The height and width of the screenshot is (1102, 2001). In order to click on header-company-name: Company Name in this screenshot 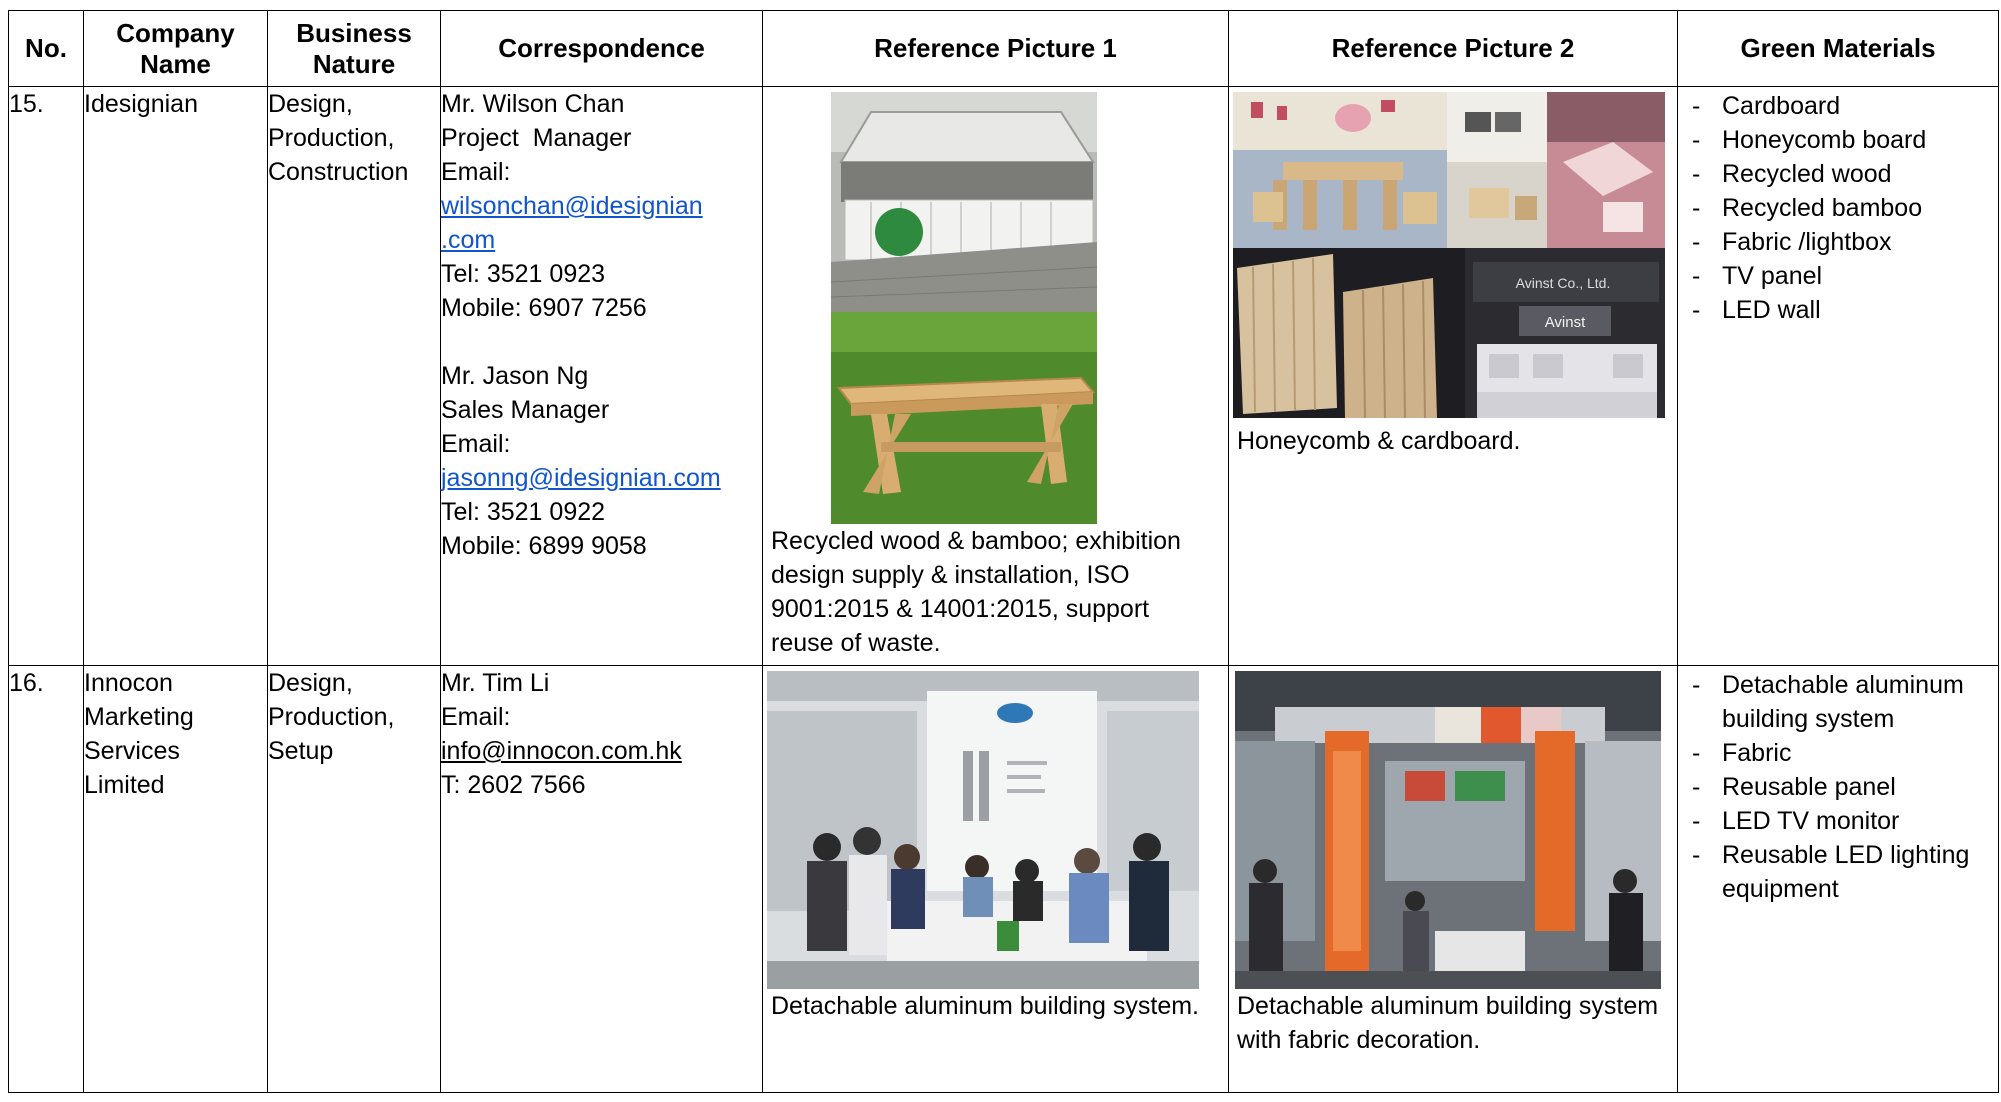, I will do `click(175, 48)`.